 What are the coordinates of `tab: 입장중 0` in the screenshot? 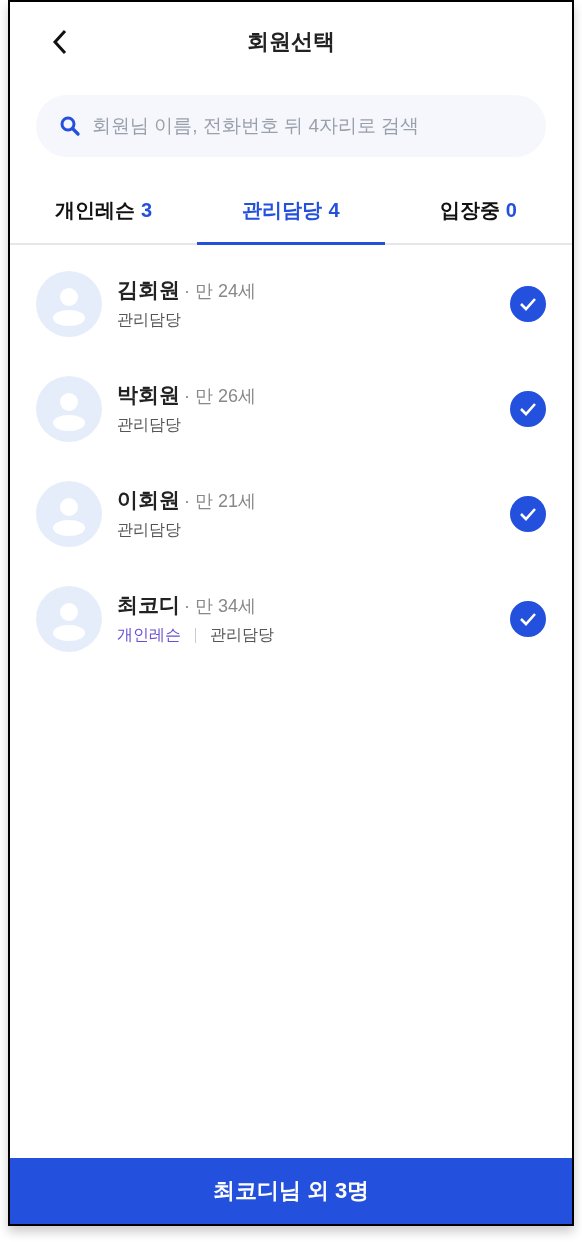 It's located at (478, 212).